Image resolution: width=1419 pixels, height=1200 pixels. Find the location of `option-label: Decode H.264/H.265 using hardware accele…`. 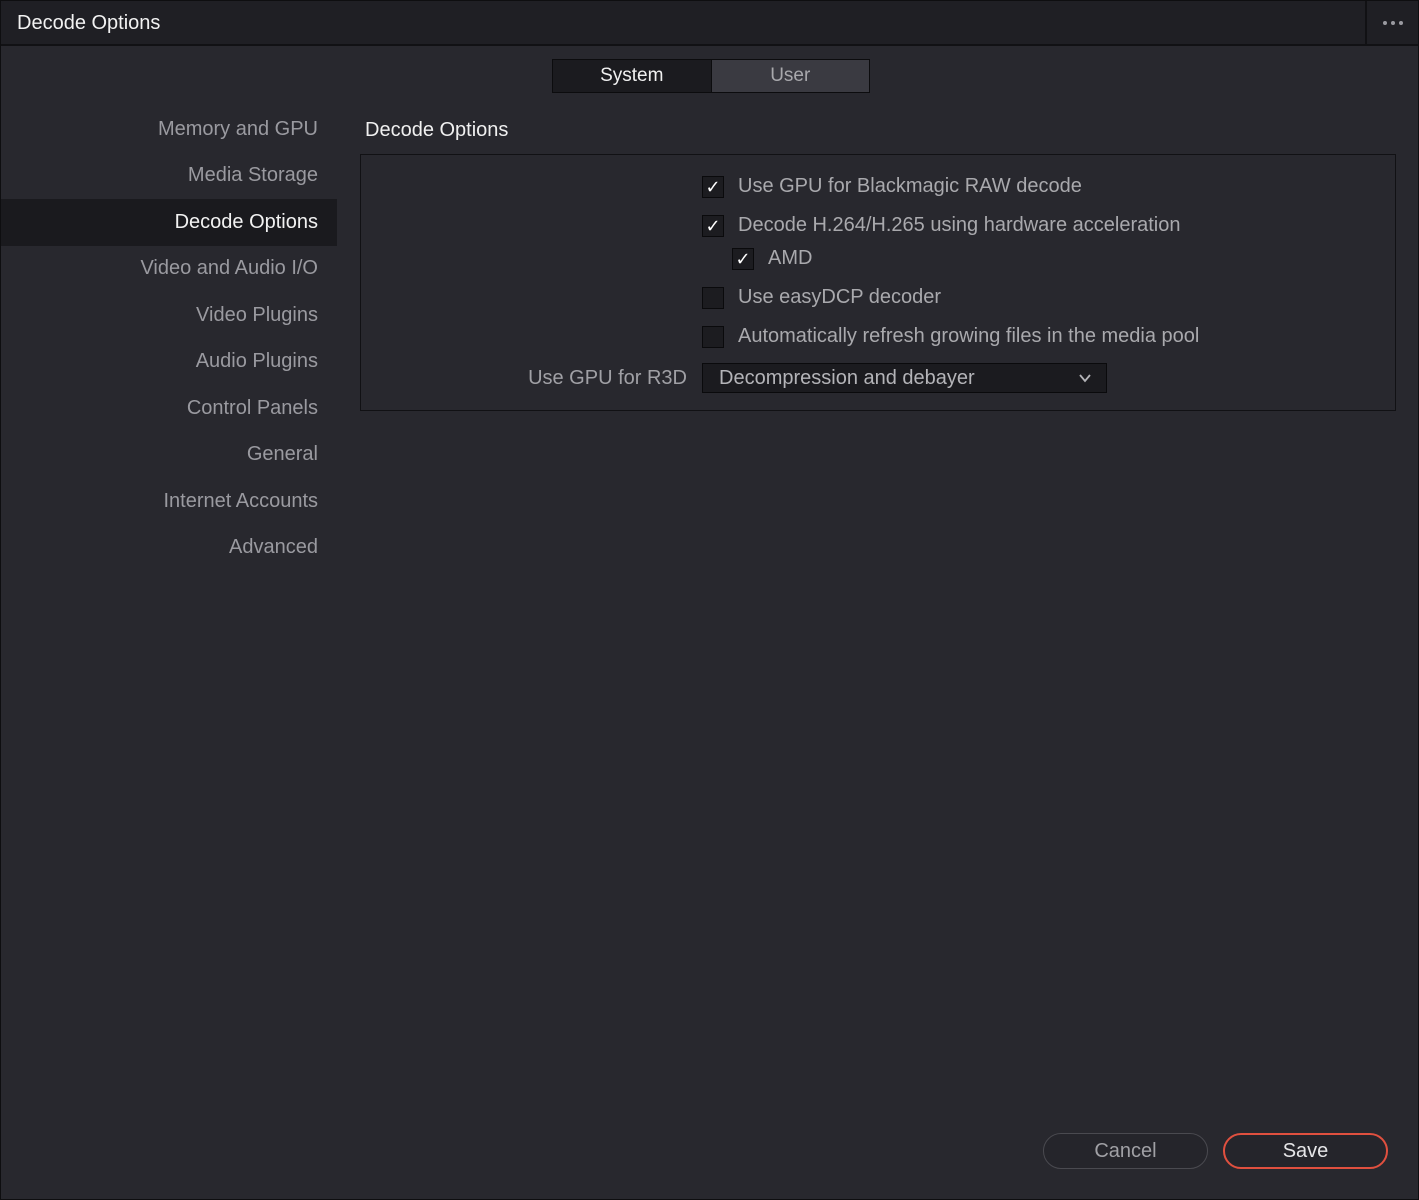

option-label: Decode H.264/H.265 using hardware accele… is located at coordinates (959, 225).